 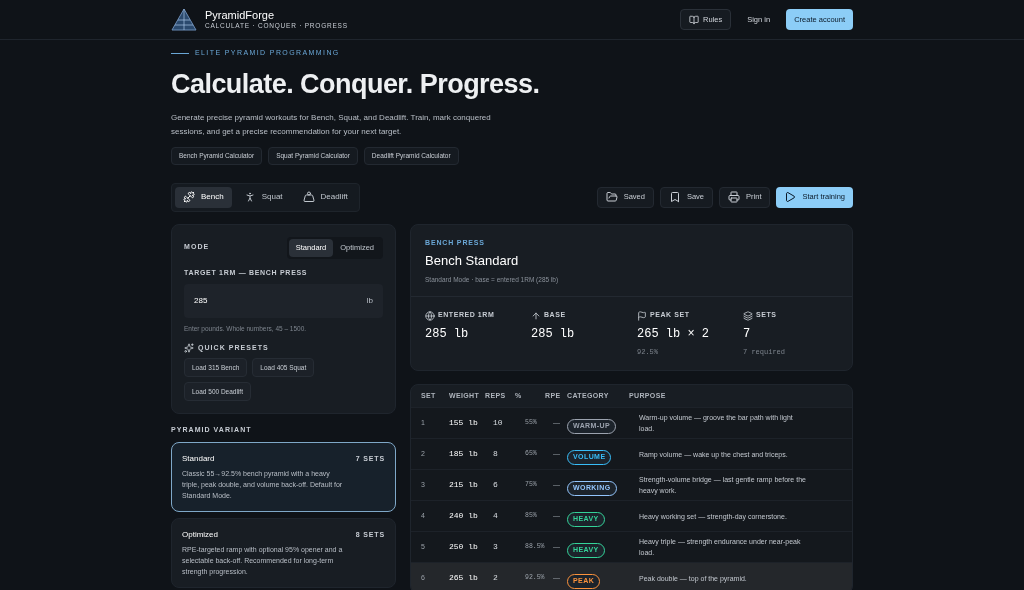 What do you see at coordinates (308, 197) in the screenshot?
I see `kettlebell-icon` at bounding box center [308, 197].